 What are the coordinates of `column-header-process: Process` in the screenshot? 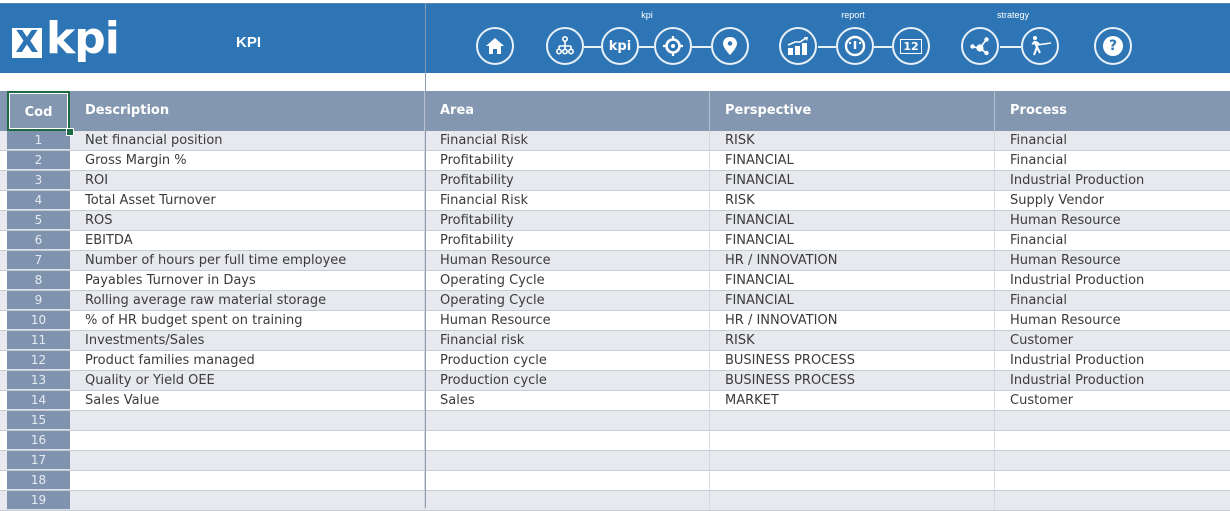 It's located at (1112, 111).